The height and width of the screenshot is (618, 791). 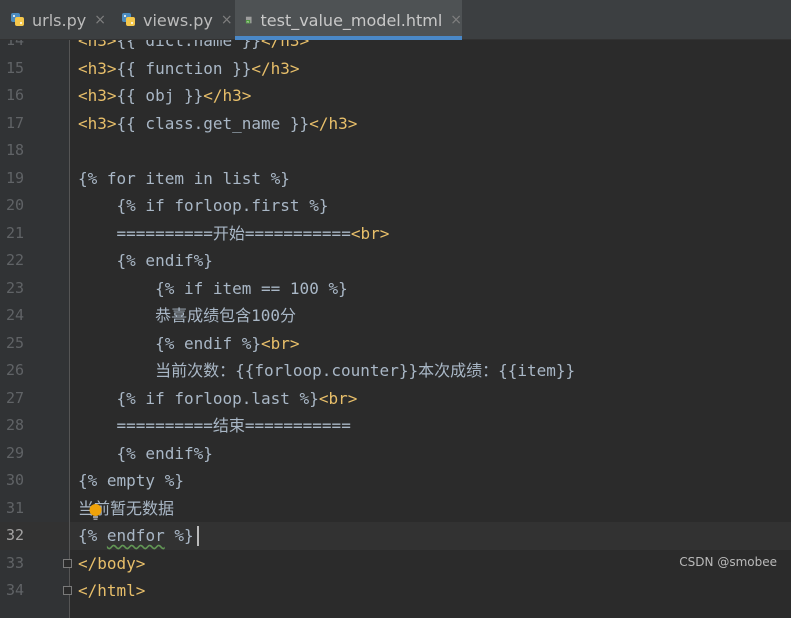 I want to click on line-number: 18, so click(x=14, y=150).